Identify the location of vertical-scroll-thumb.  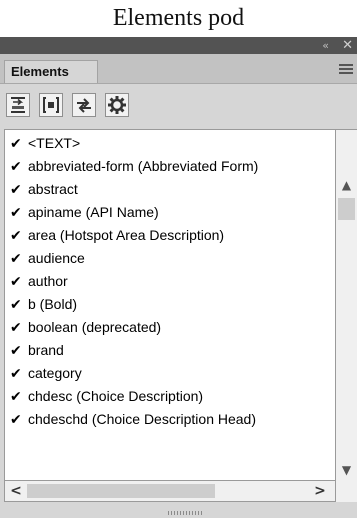
(346, 209).